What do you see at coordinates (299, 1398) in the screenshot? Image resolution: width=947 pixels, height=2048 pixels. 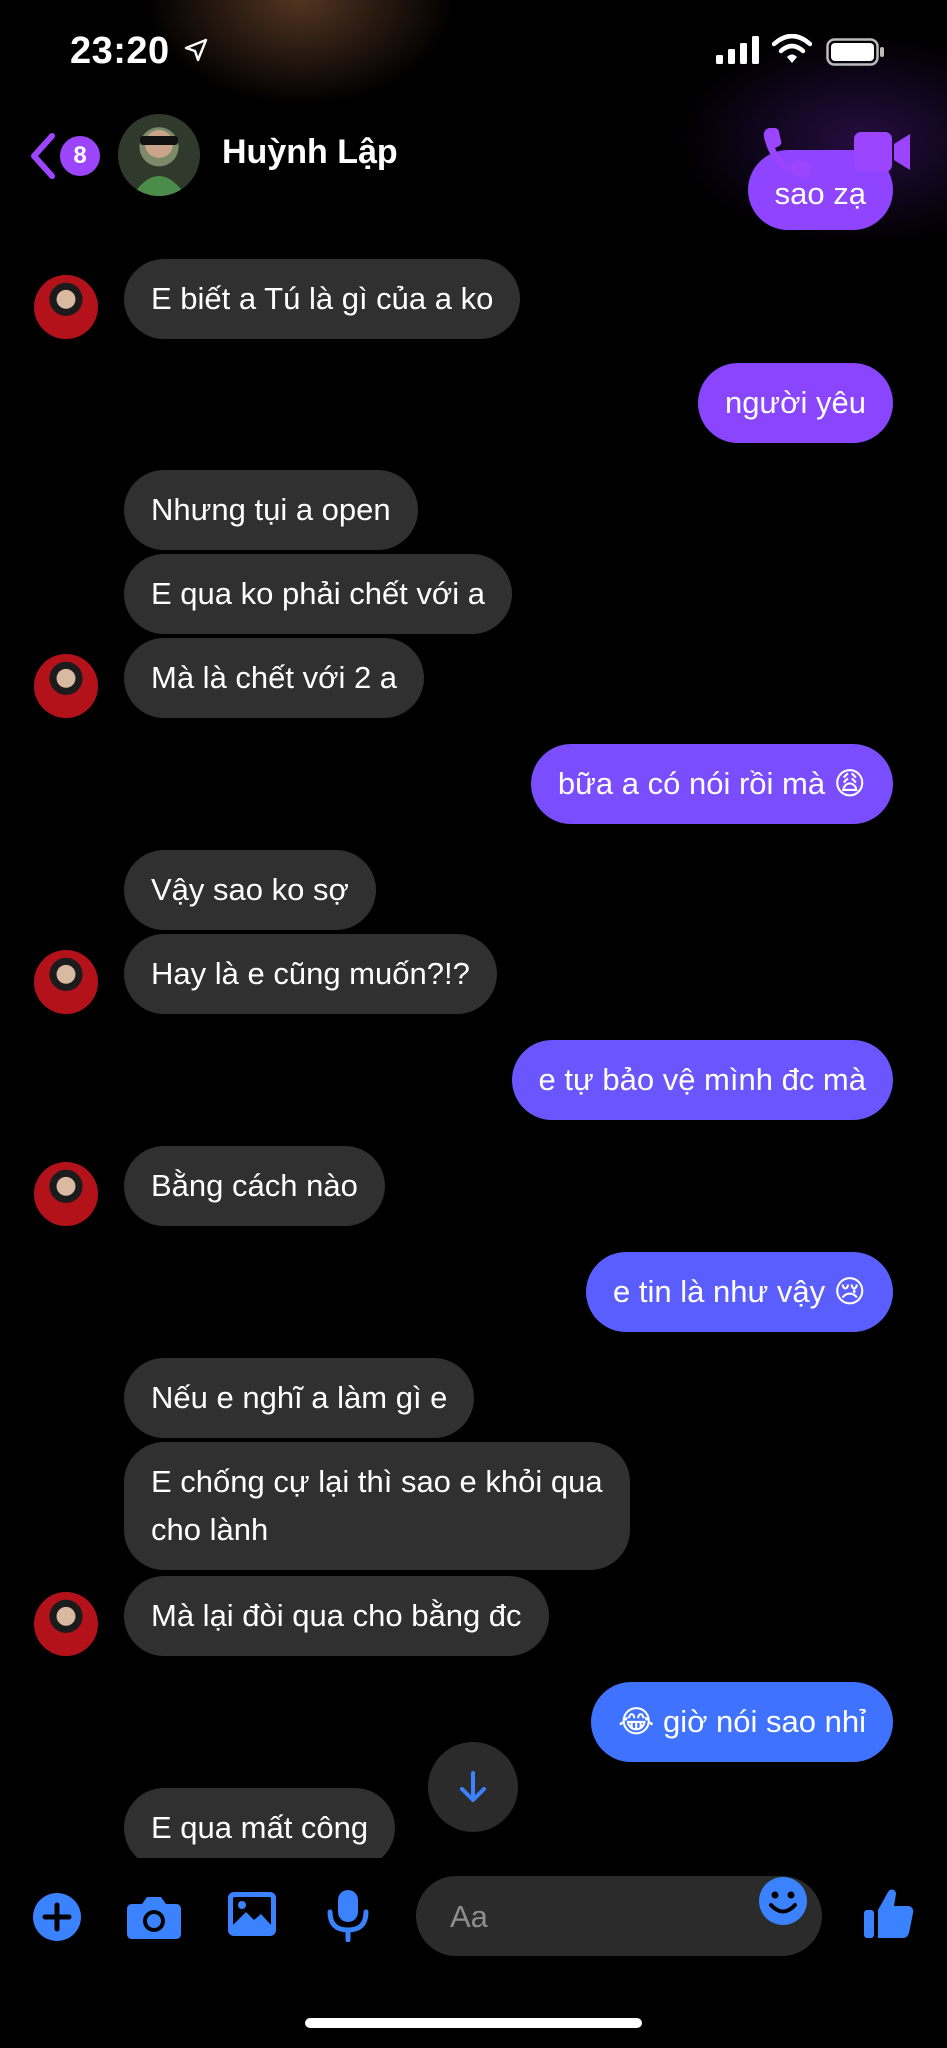 I see `message-incoming: Nếu e nghĩ a làm gì e` at bounding box center [299, 1398].